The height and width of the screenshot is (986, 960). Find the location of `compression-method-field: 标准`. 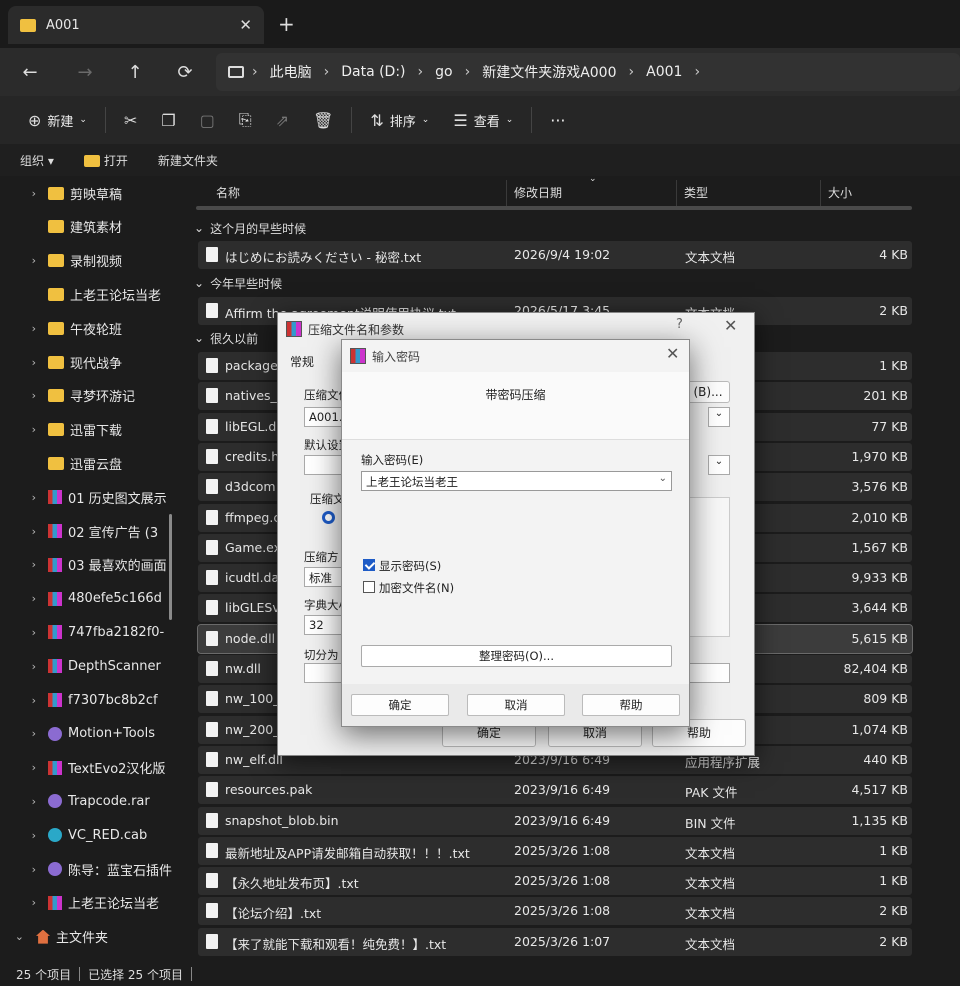

compression-method-field: 标准 is located at coordinates (324, 577).